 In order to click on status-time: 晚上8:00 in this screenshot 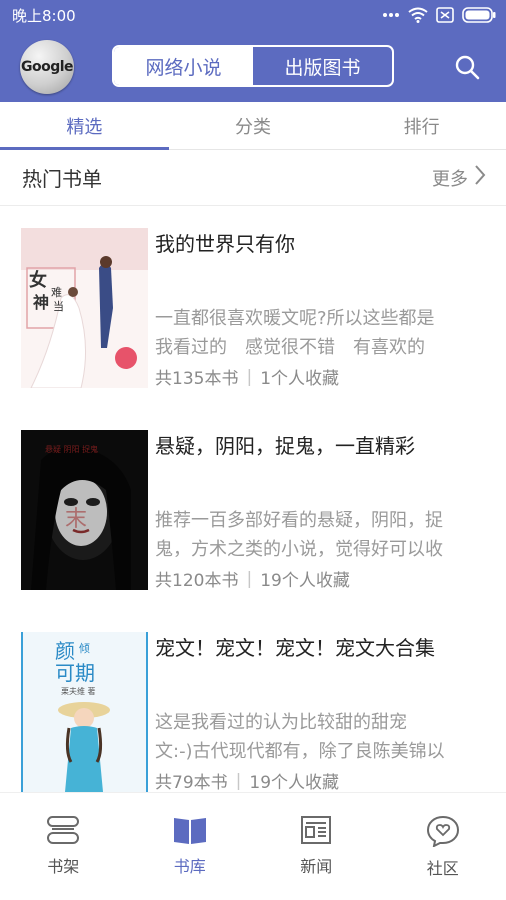, I will do `click(44, 15)`.